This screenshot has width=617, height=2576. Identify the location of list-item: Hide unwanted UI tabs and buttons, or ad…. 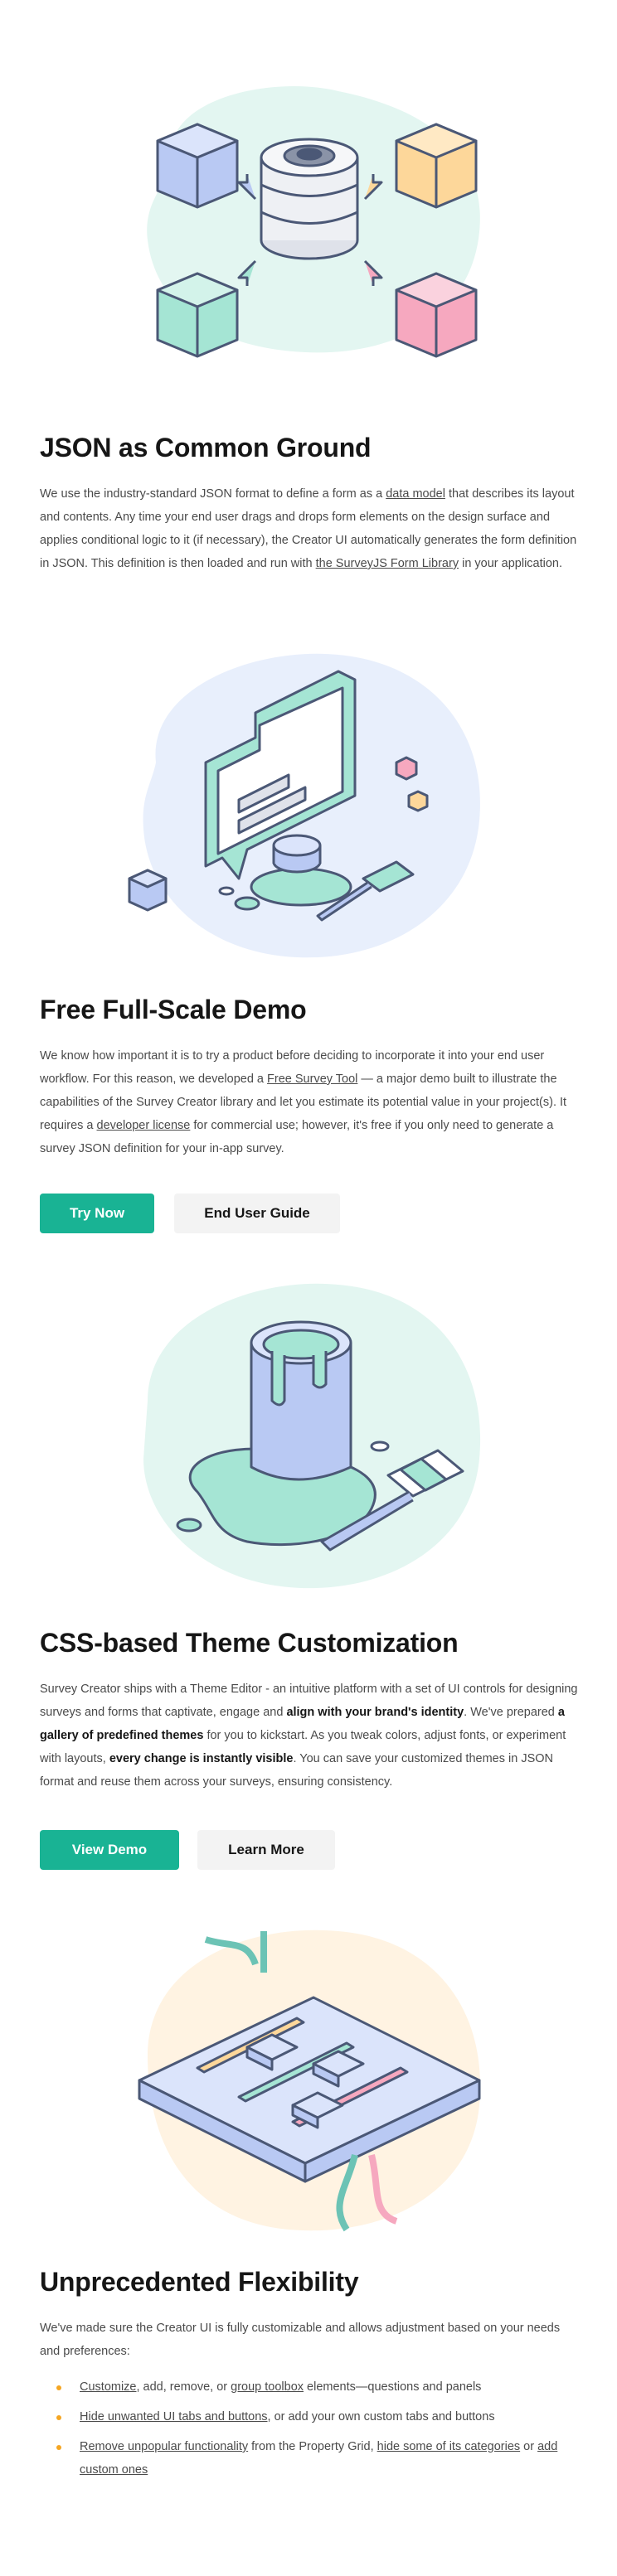
(311, 2416).